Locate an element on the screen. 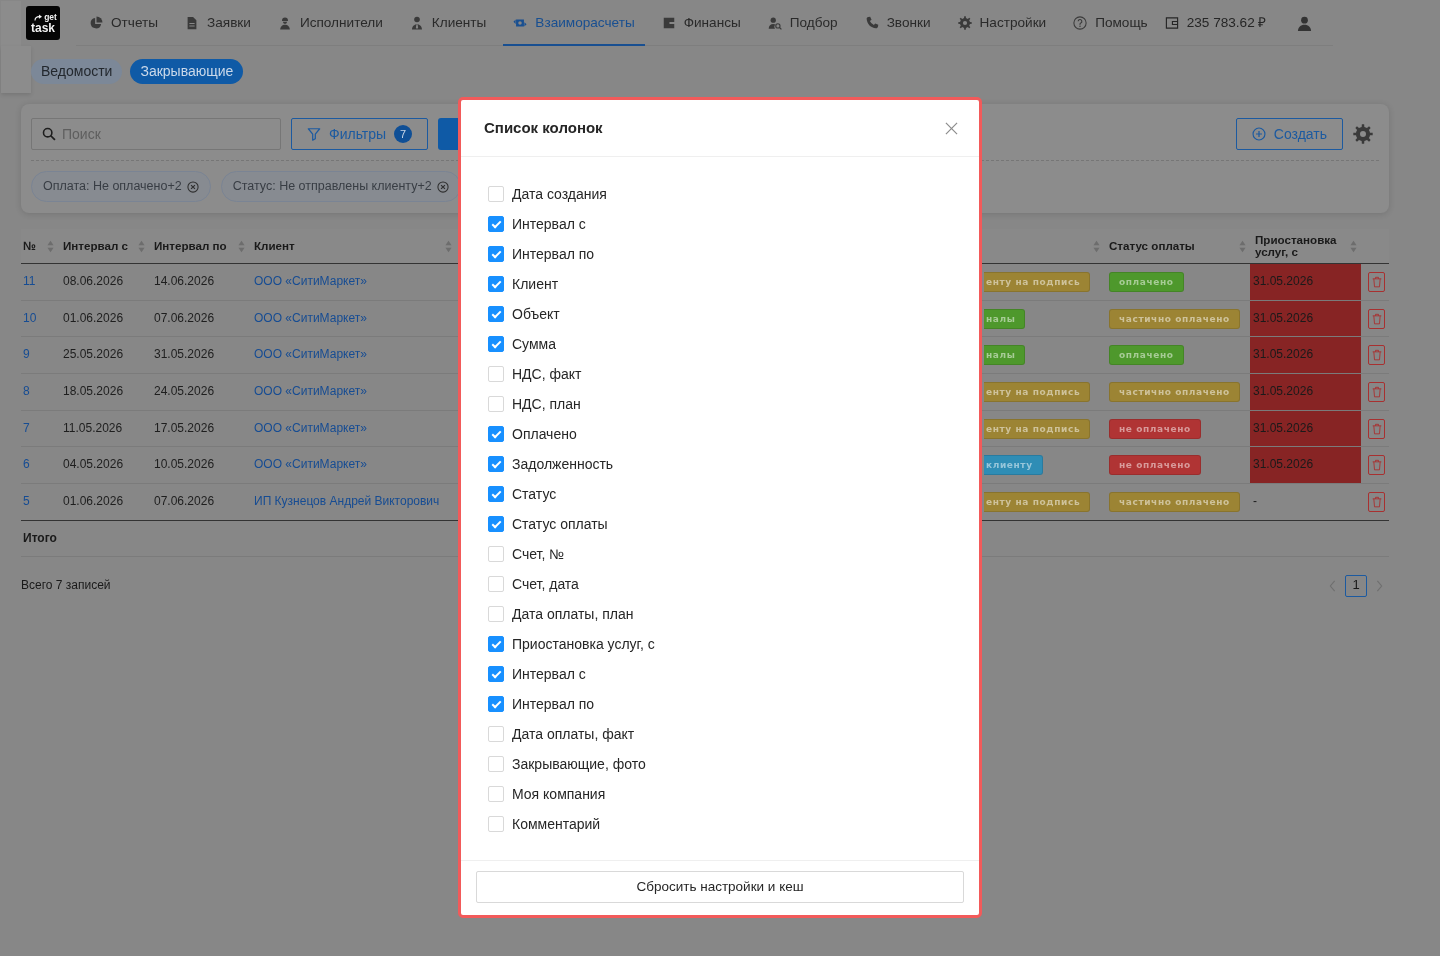  checkbox-label: Счет, дата is located at coordinates (545, 584).